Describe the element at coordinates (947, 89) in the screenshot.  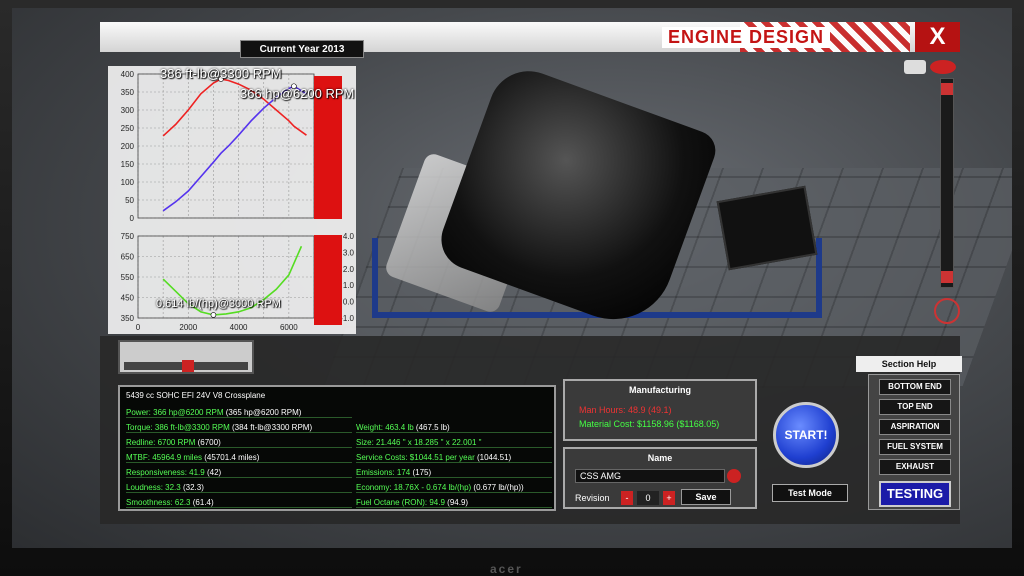
I see `scroll-up-icon` at that location.